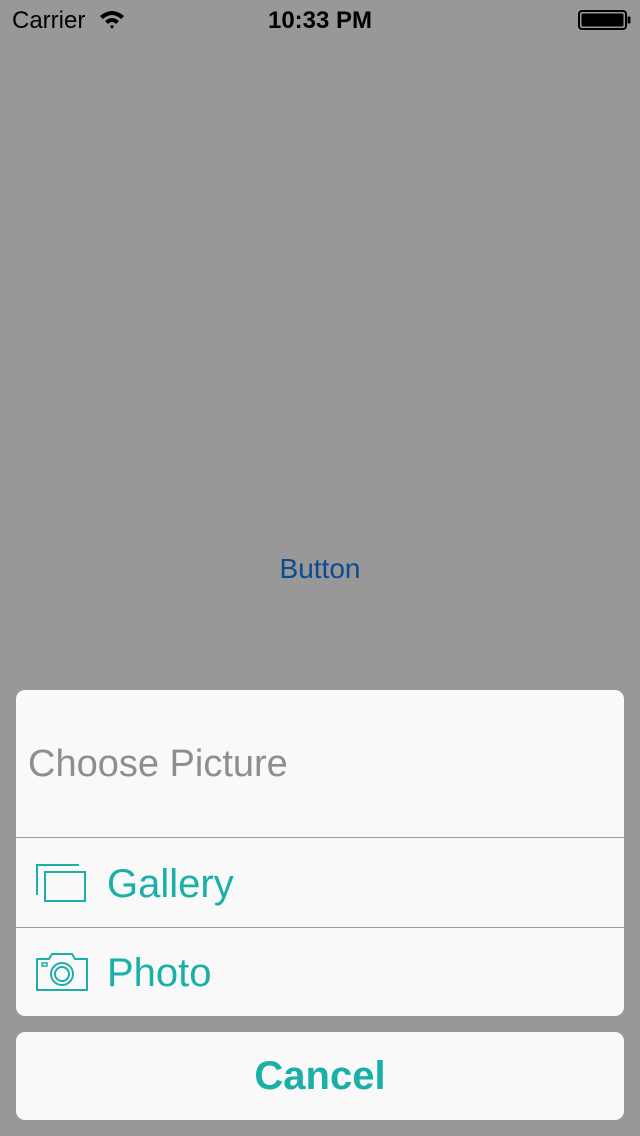 This screenshot has width=640, height=1136. I want to click on gallery-label: Gallery, so click(170, 884).